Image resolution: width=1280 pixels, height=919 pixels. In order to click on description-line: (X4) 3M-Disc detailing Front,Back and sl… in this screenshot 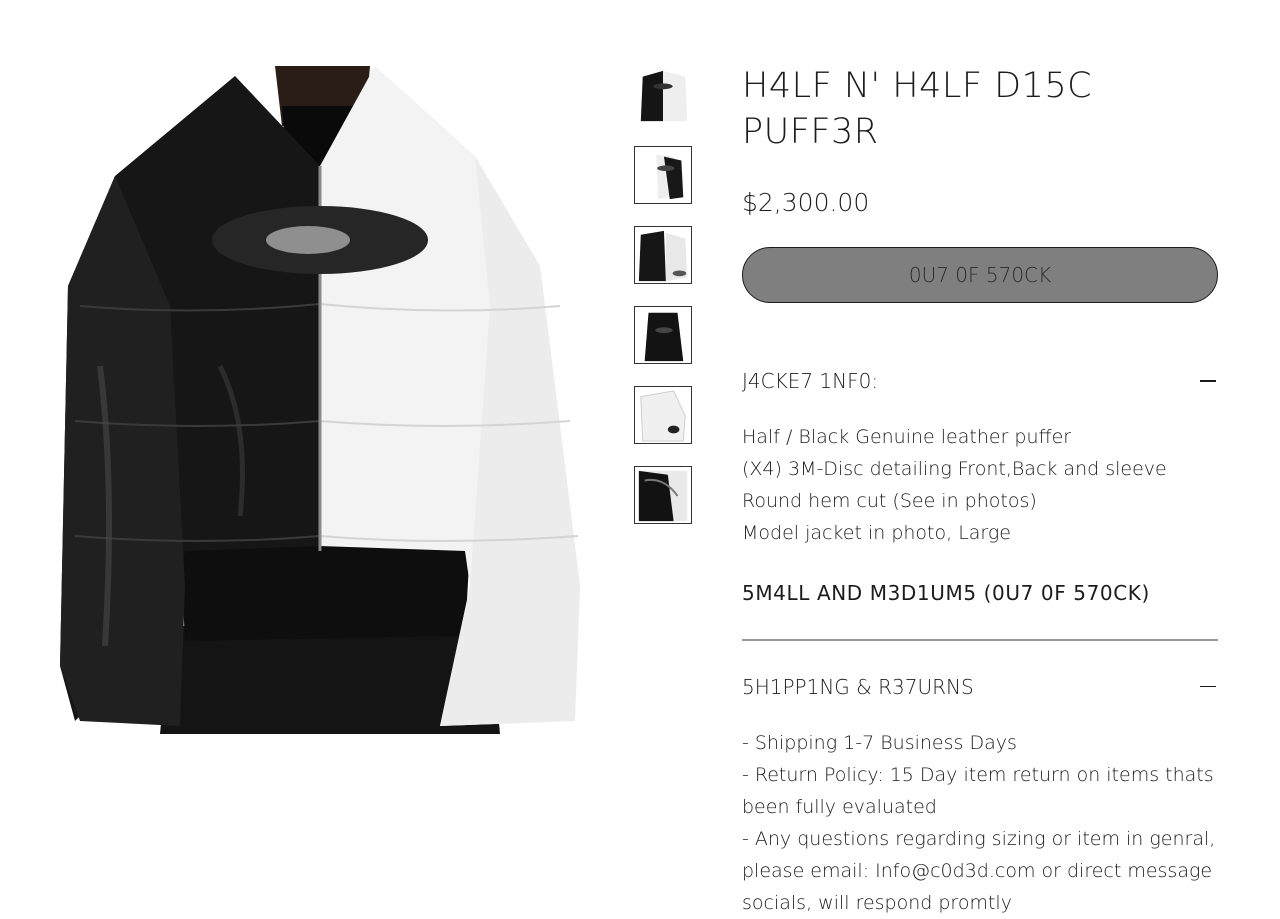, I will do `click(954, 469)`.